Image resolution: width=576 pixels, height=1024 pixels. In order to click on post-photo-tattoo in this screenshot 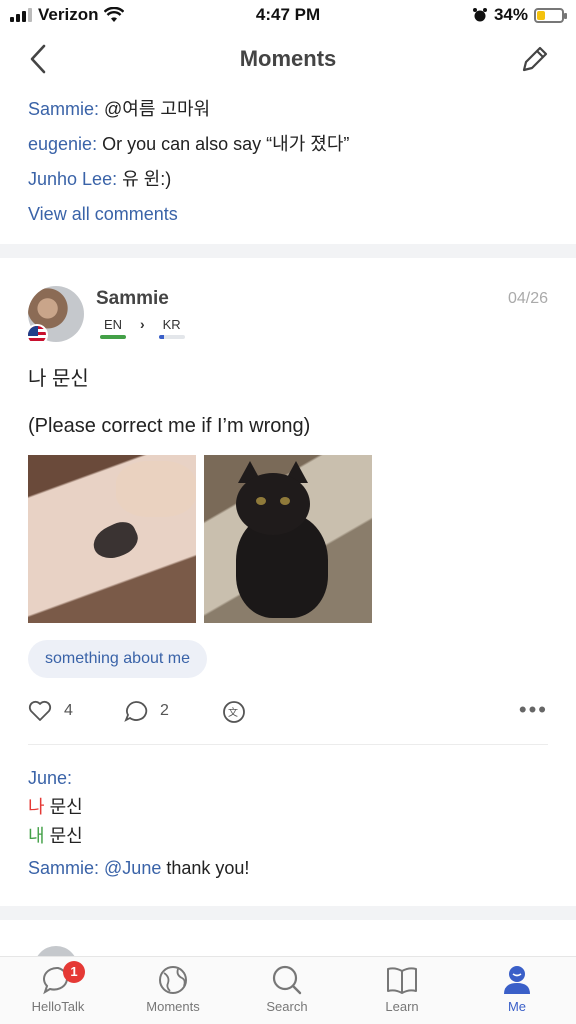, I will do `click(112, 539)`.